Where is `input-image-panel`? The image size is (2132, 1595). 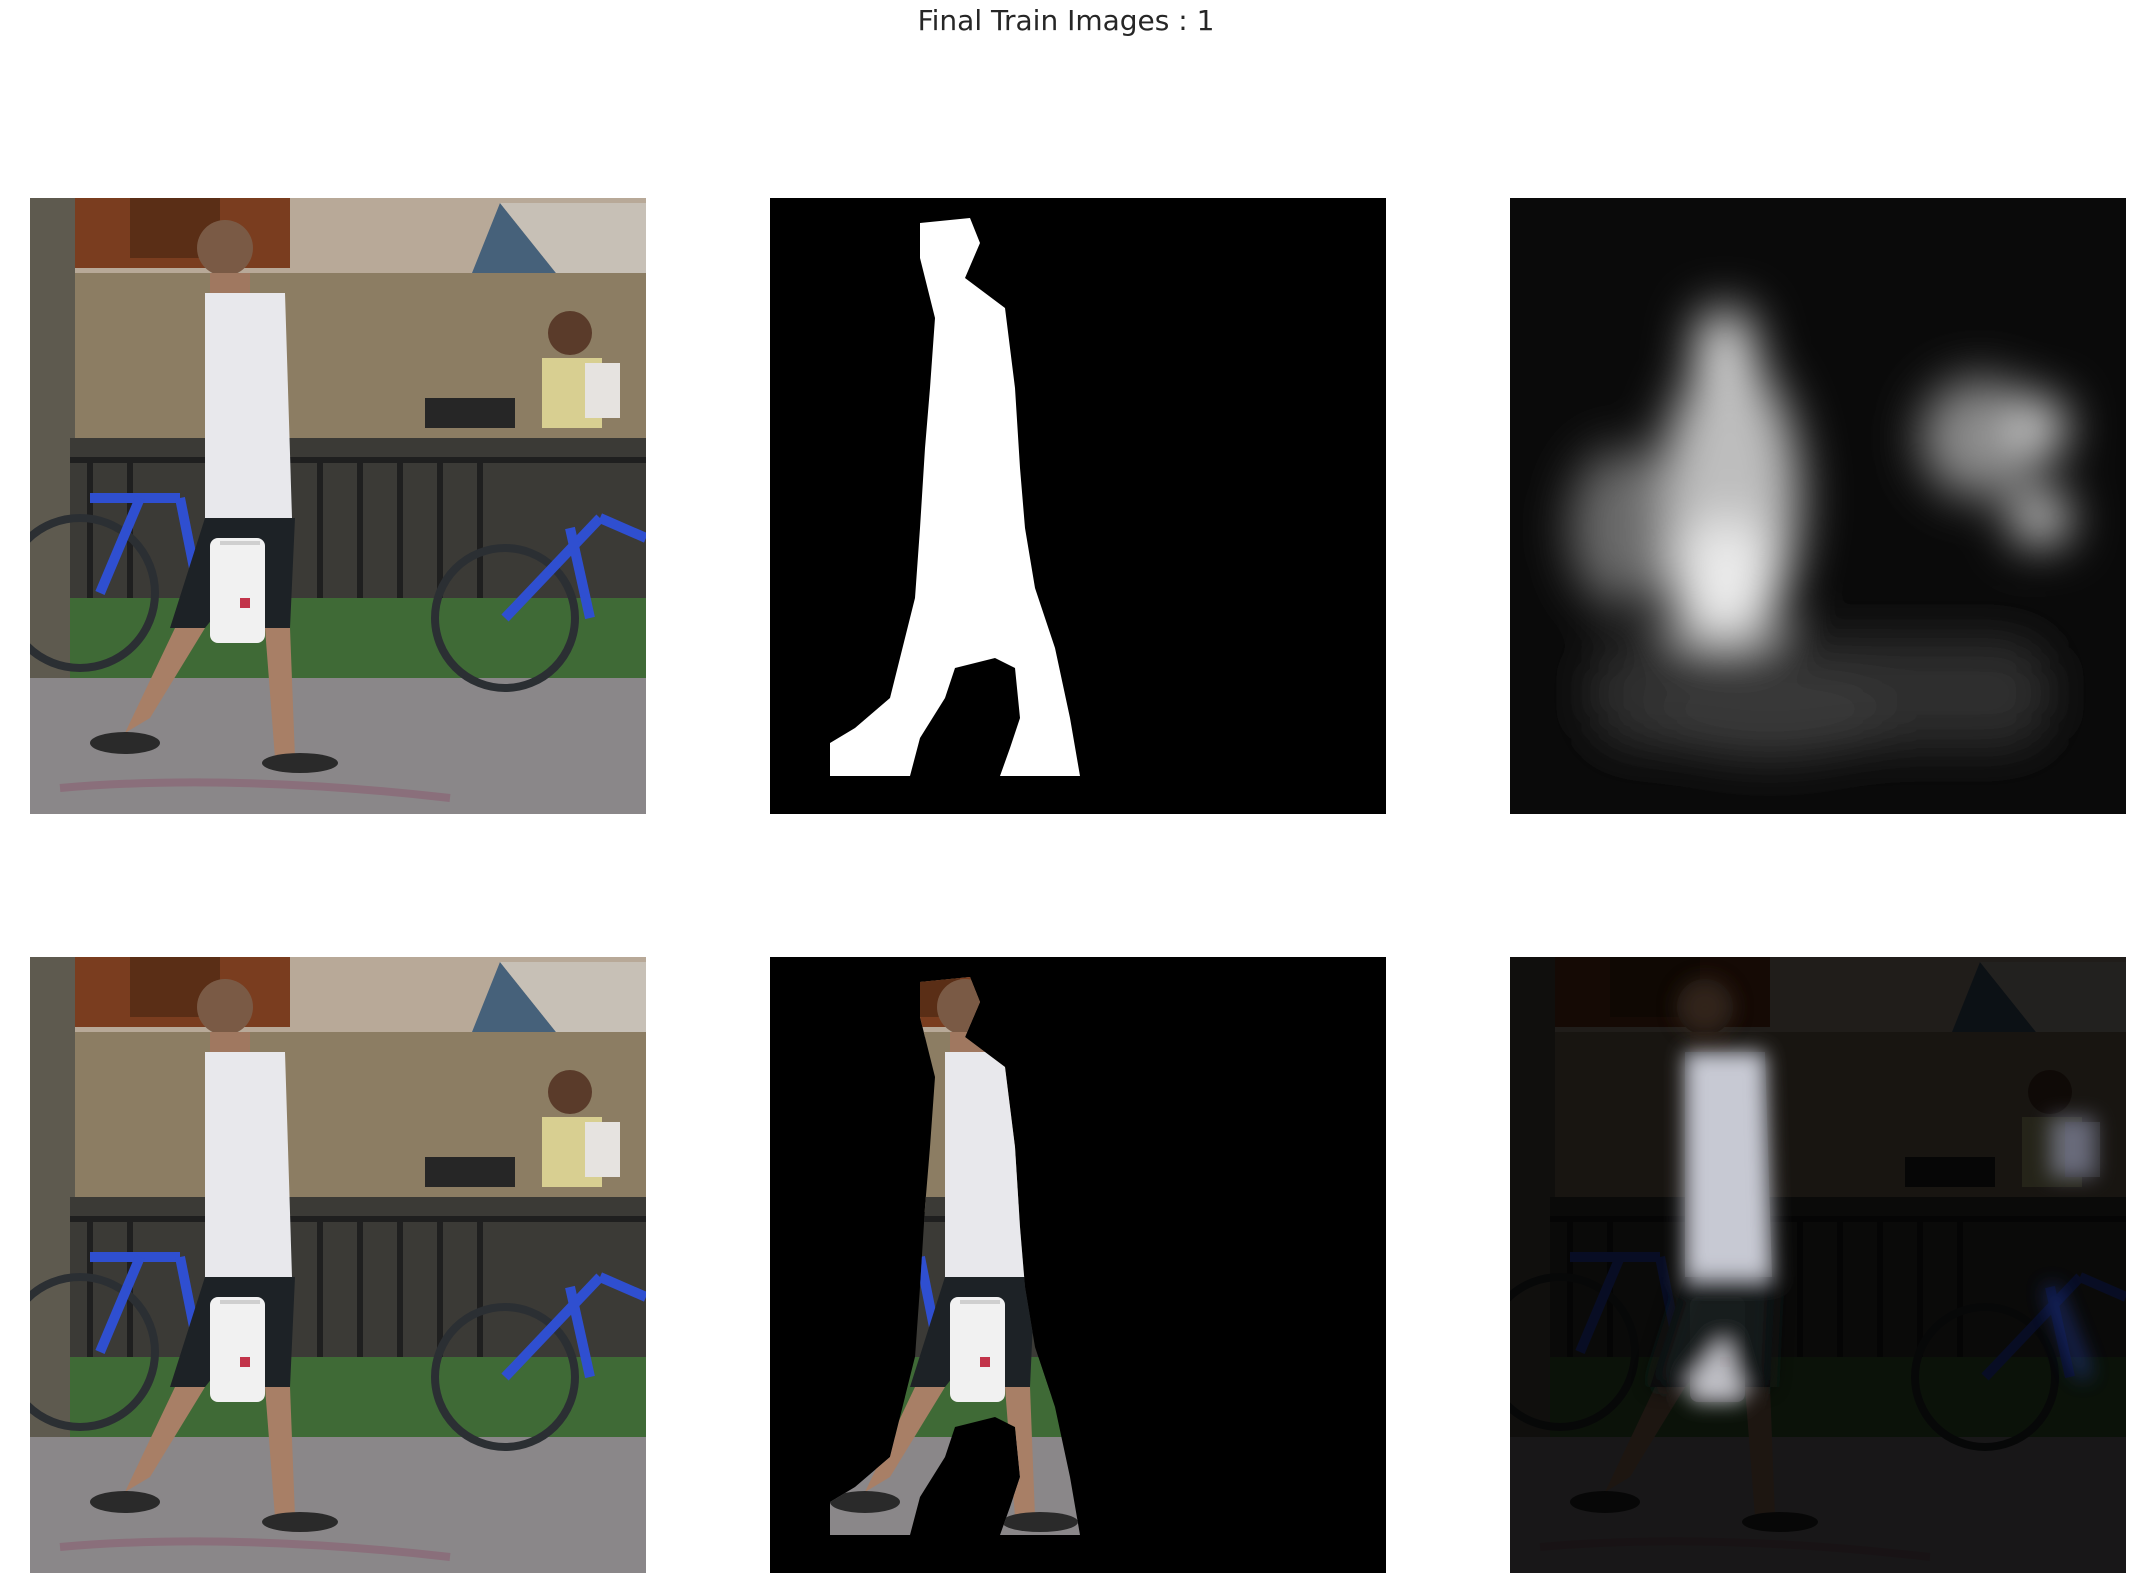
input-image-panel is located at coordinates (338, 506).